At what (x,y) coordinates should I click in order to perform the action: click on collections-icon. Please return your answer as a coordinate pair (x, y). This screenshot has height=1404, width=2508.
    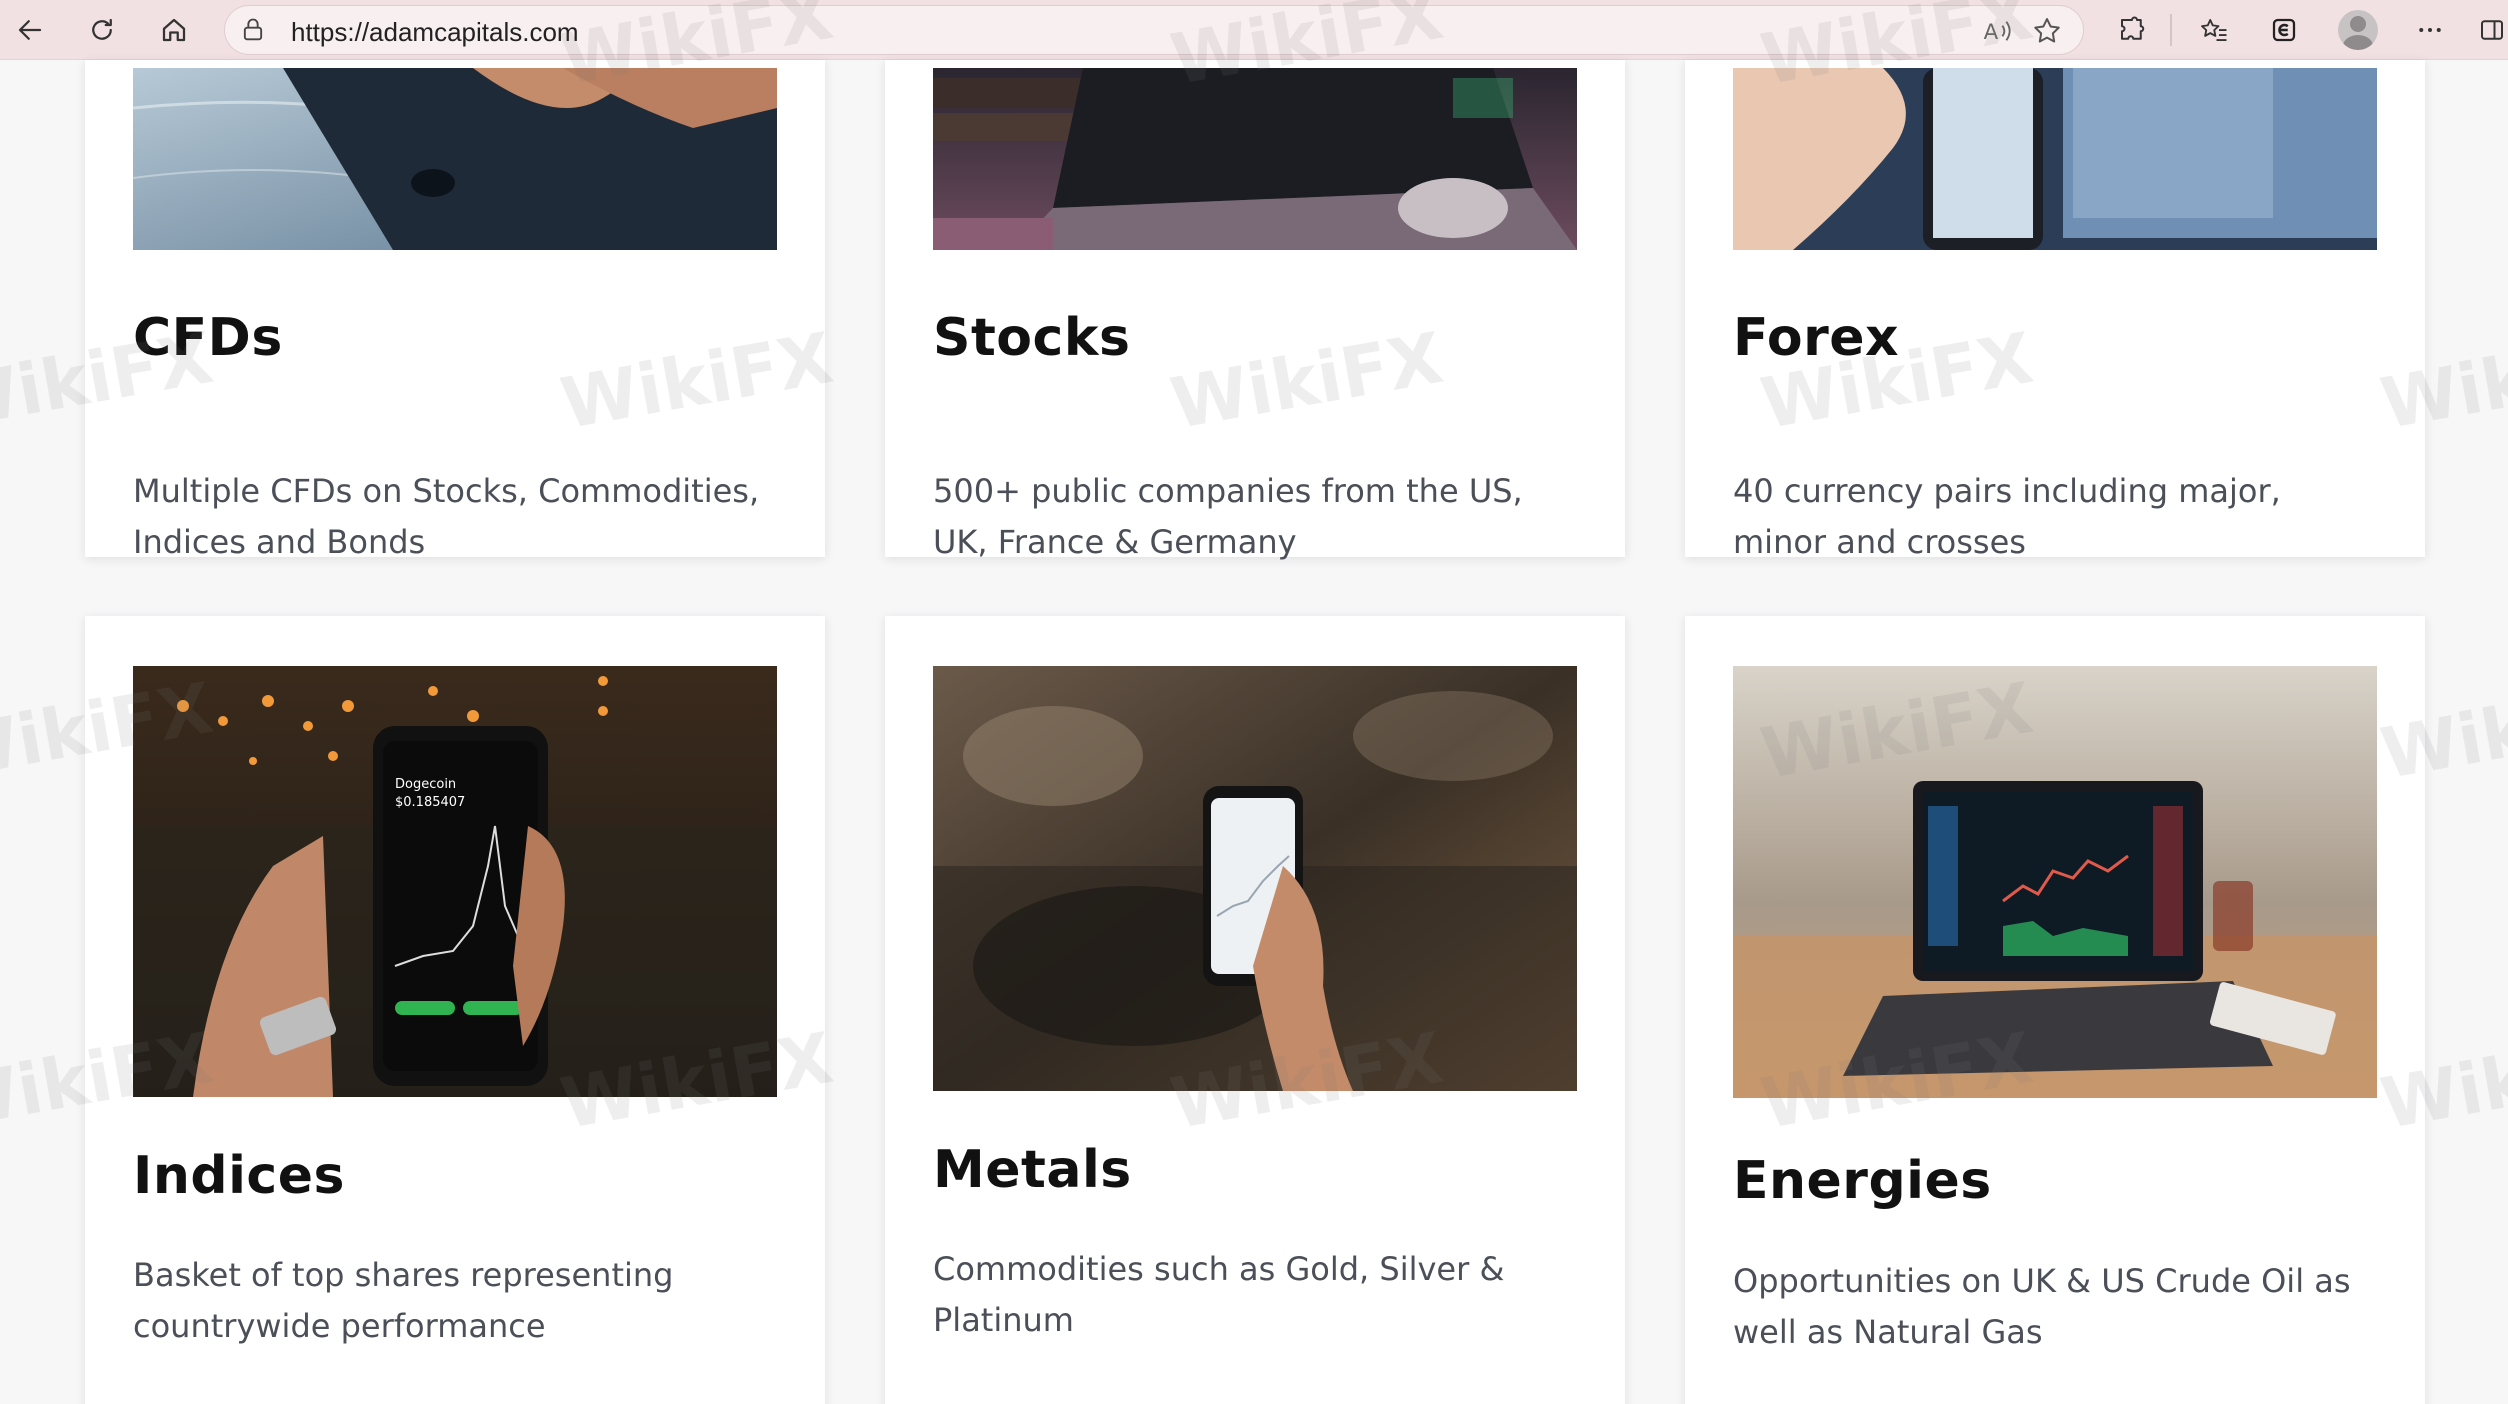
    Looking at the image, I should click on (2284, 30).